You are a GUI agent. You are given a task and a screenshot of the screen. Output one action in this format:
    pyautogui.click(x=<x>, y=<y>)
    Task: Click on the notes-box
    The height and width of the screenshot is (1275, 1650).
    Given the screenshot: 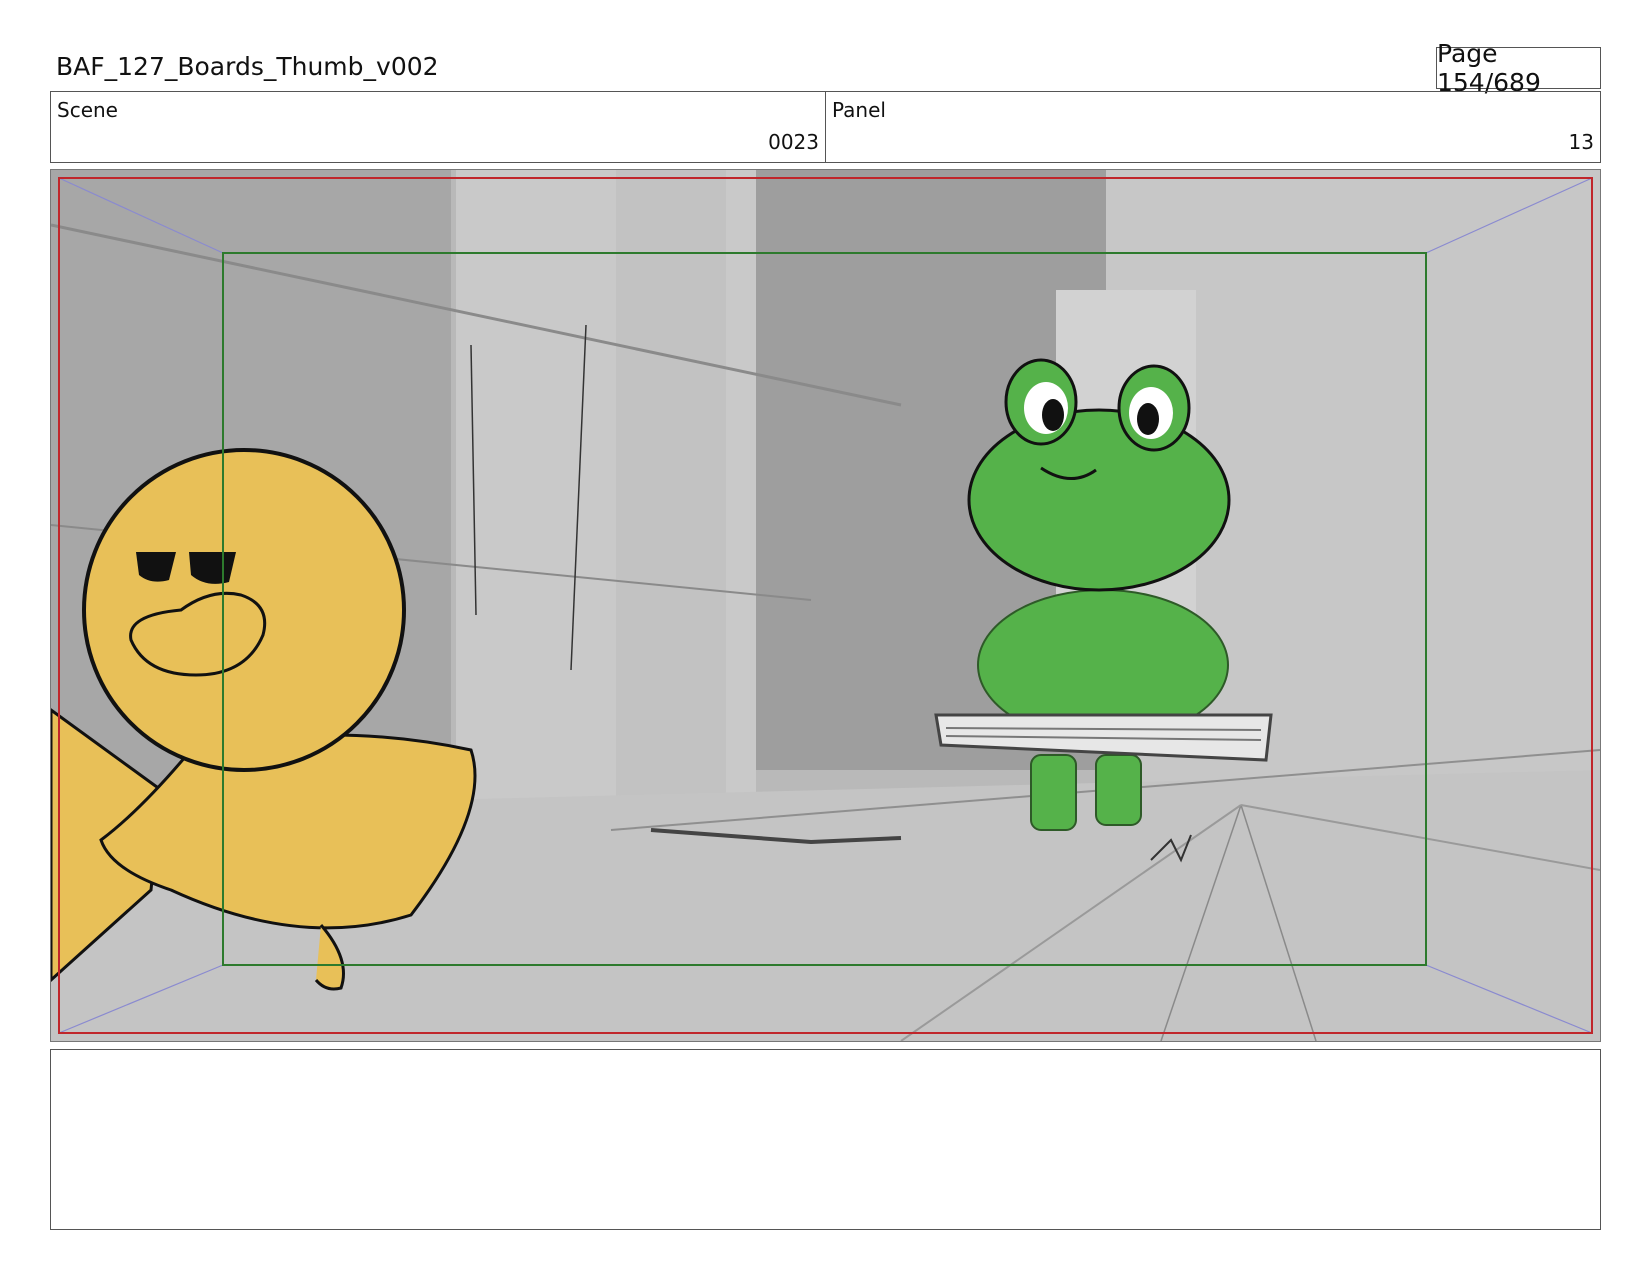 What is the action you would take?
    pyautogui.click(x=825, y=1139)
    